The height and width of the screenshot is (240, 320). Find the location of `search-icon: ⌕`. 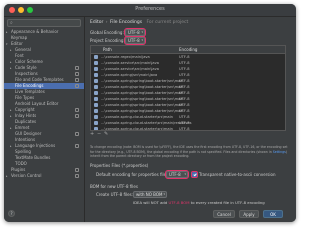

search-icon: ⌕ is located at coordinates (11, 23).